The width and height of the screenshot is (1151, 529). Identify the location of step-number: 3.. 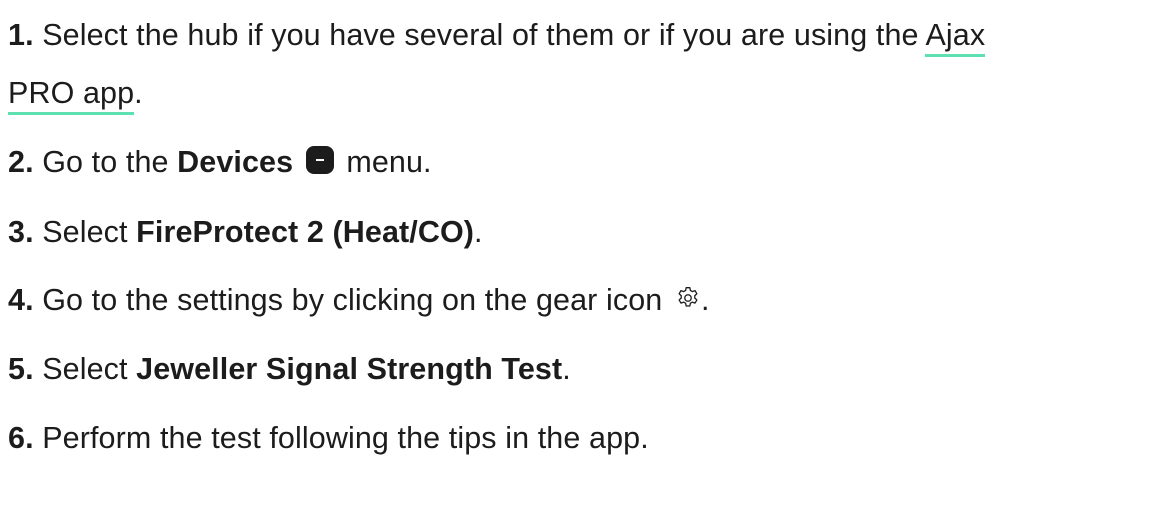
(21, 232).